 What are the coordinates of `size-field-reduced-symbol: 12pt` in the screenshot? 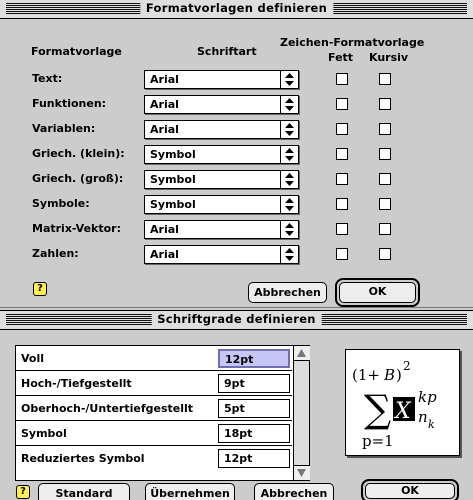 It's located at (254, 458).